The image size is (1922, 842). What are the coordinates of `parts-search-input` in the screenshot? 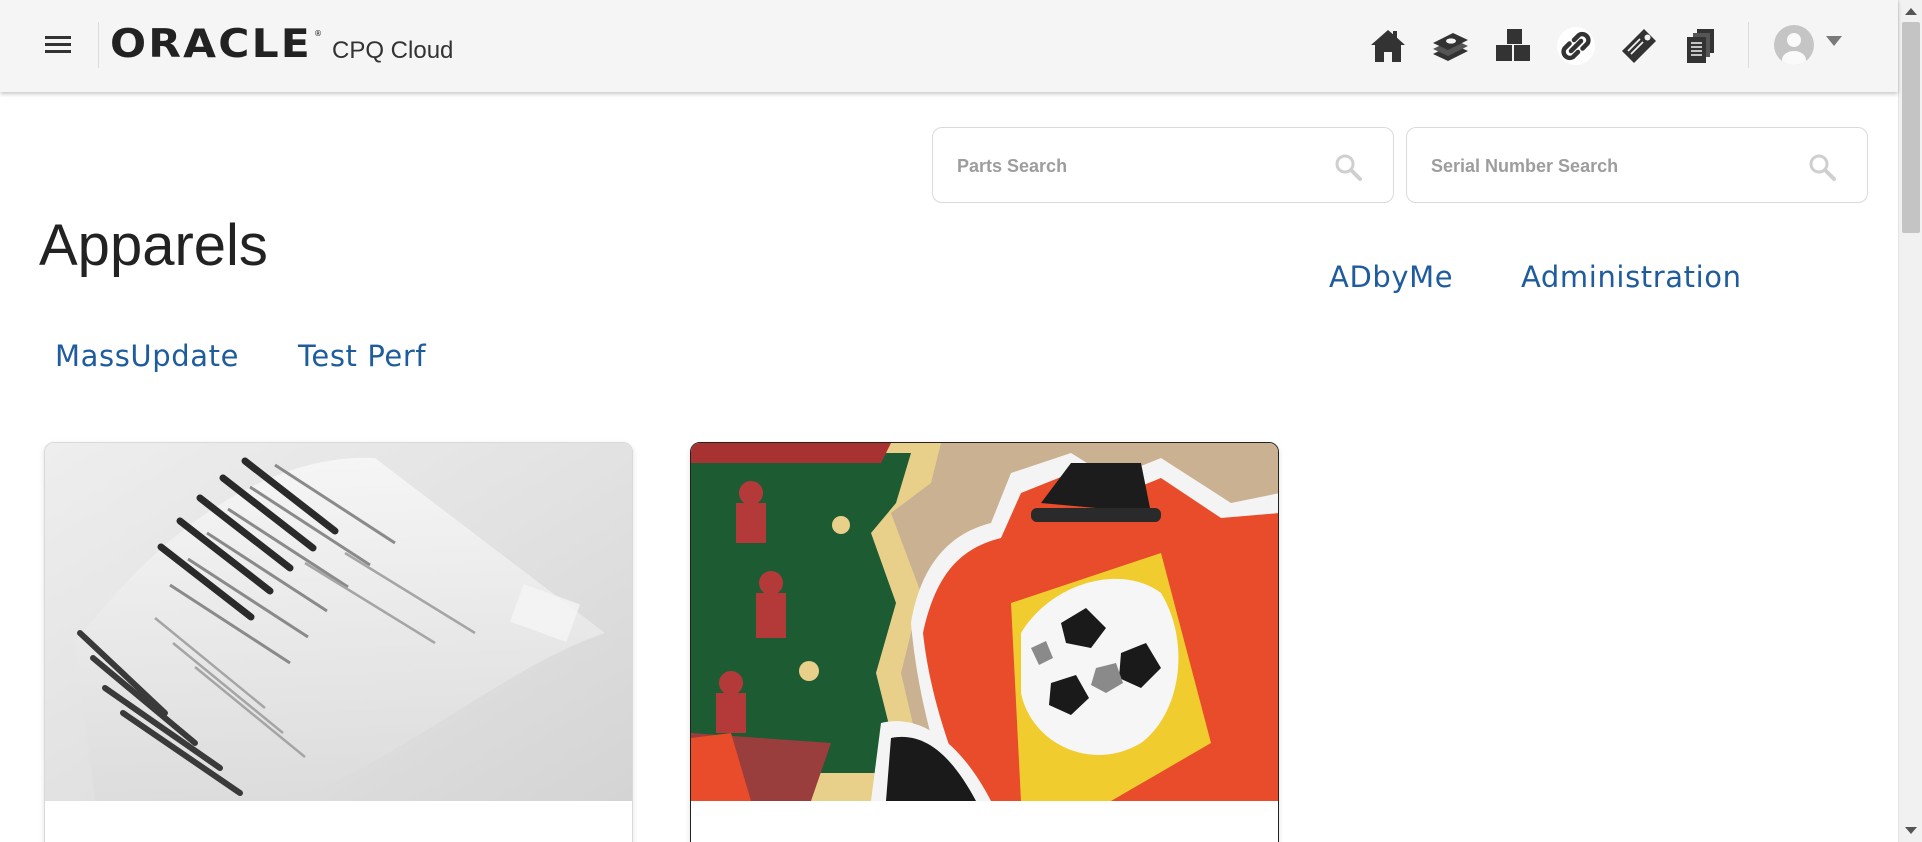 It's located at (1137, 166).